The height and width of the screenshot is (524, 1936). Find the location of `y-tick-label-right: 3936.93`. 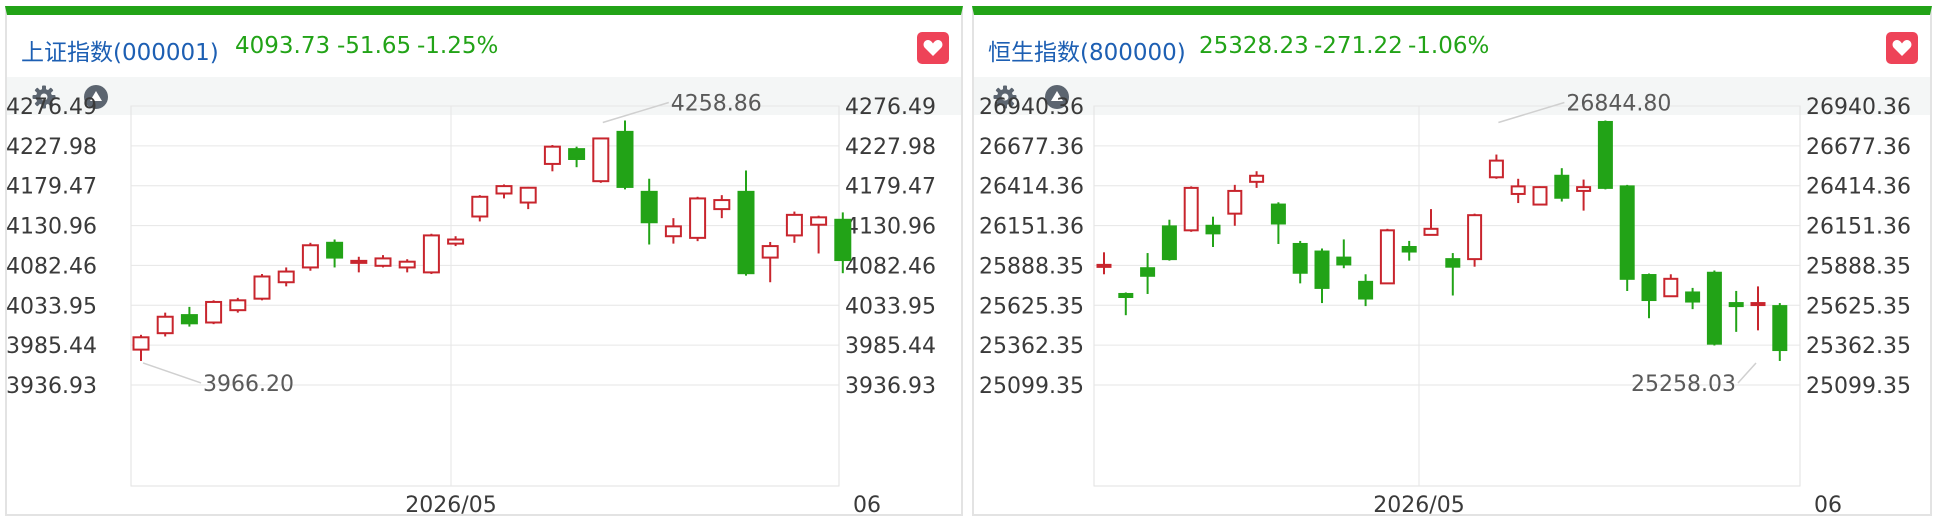

y-tick-label-right: 3936.93 is located at coordinates (890, 386).